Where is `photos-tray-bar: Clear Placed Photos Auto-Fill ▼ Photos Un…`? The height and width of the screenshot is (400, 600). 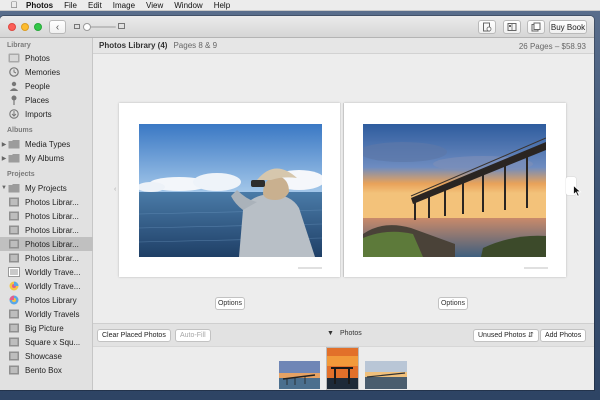 photos-tray-bar: Clear Placed Photos Auto-Fill ▼ Photos Un… is located at coordinates (343, 335).